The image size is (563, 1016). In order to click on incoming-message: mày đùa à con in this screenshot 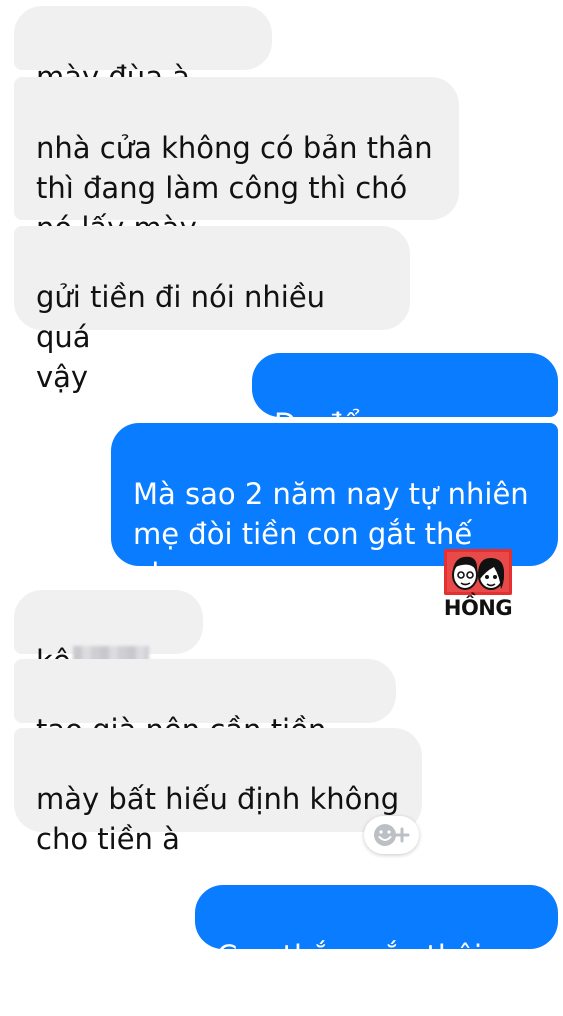, I will do `click(143, 70)`.